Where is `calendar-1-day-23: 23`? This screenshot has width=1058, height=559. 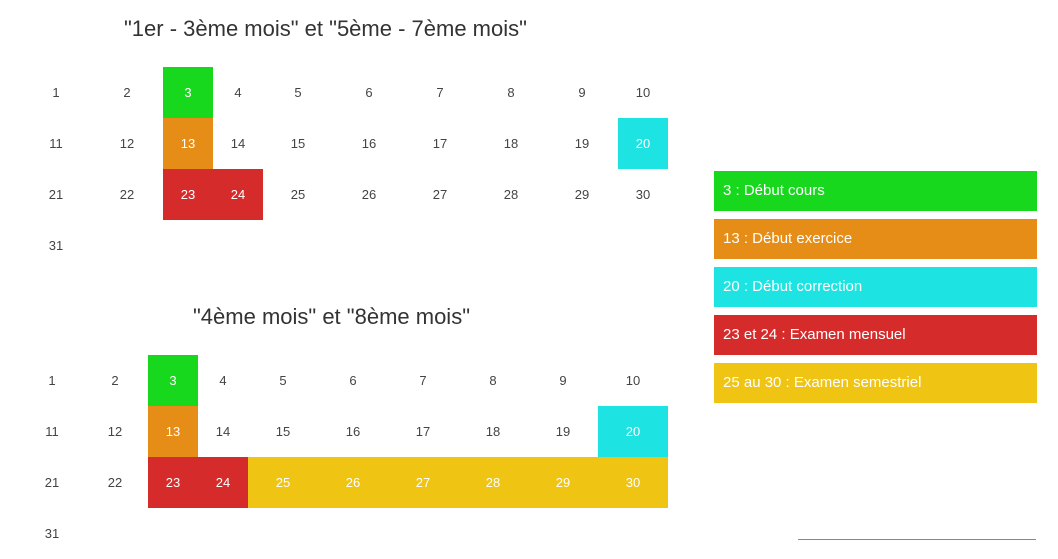 calendar-1-day-23: 23 is located at coordinates (188, 194).